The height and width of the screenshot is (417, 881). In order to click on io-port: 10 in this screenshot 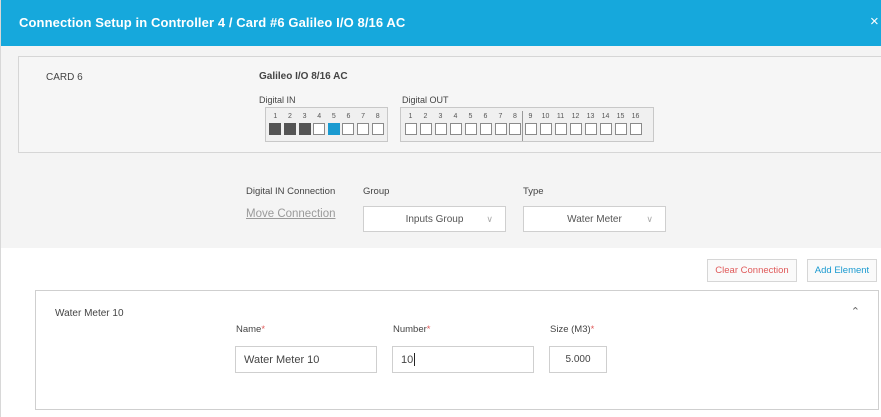, I will do `click(545, 126)`.